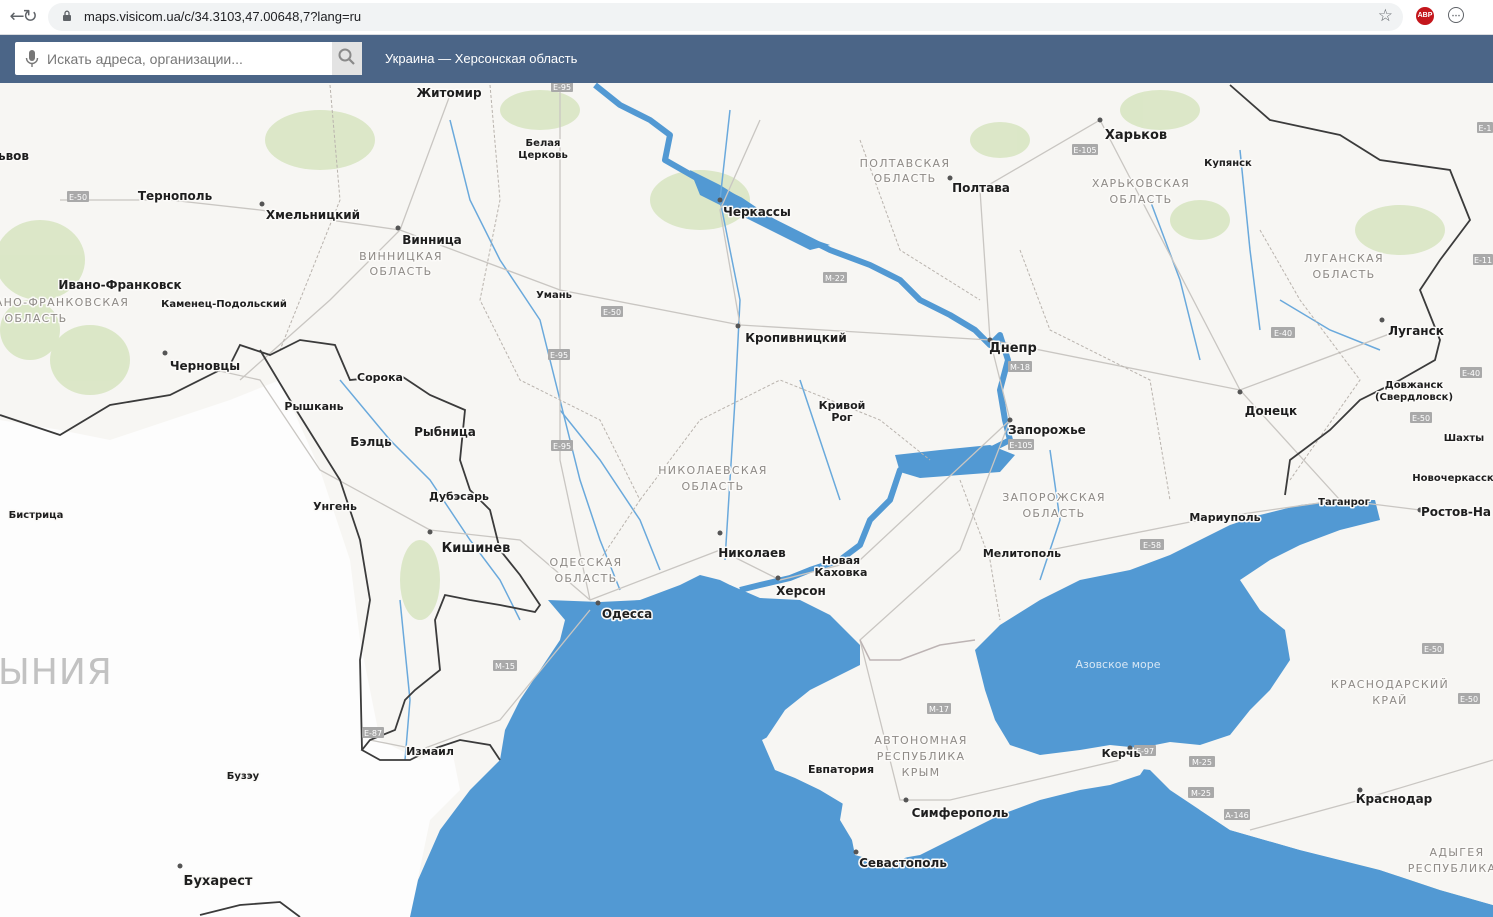 This screenshot has height=917, width=1493. I want to click on svg-text: M-17, so click(939, 709).